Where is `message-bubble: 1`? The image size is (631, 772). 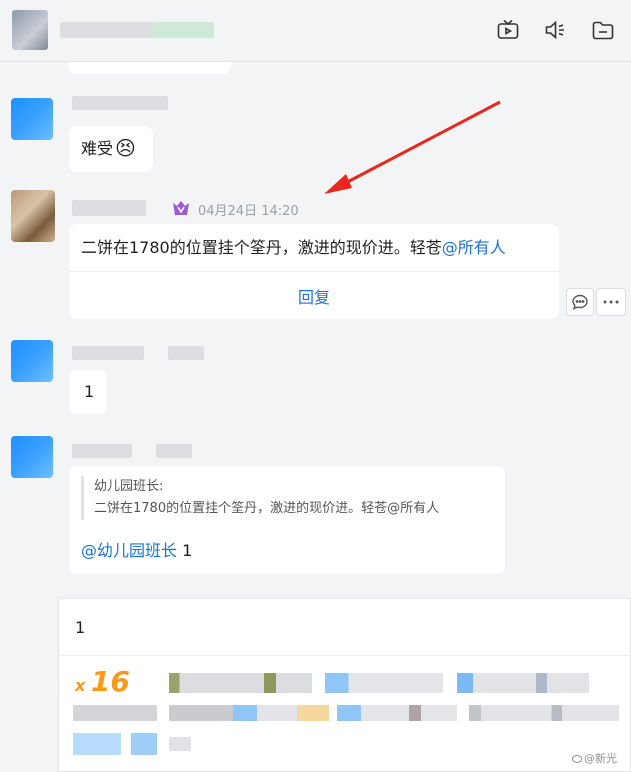
message-bubble: 1 is located at coordinates (88, 392).